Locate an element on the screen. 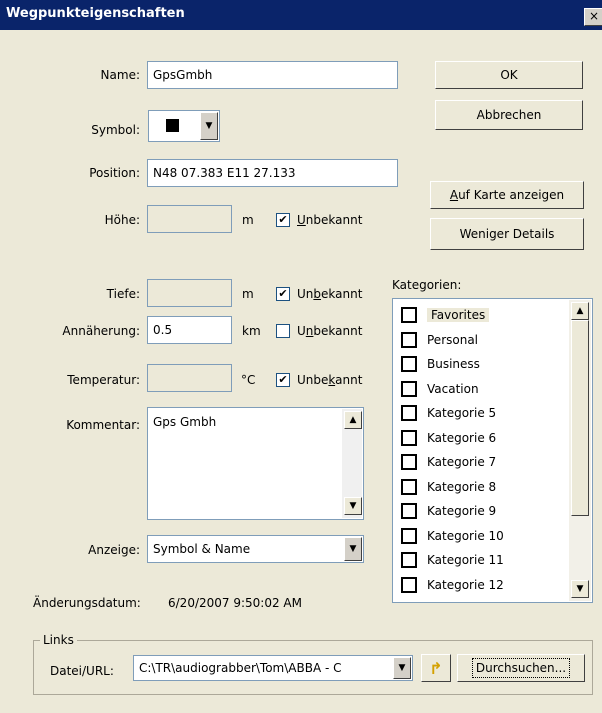  name-label: Name: is located at coordinates (120, 75).